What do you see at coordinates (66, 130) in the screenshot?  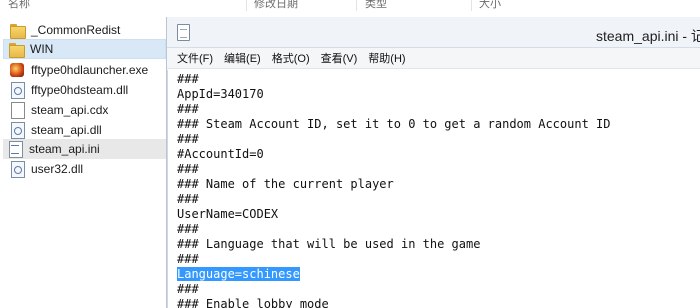 I see `file-name: steam_api.dll` at bounding box center [66, 130].